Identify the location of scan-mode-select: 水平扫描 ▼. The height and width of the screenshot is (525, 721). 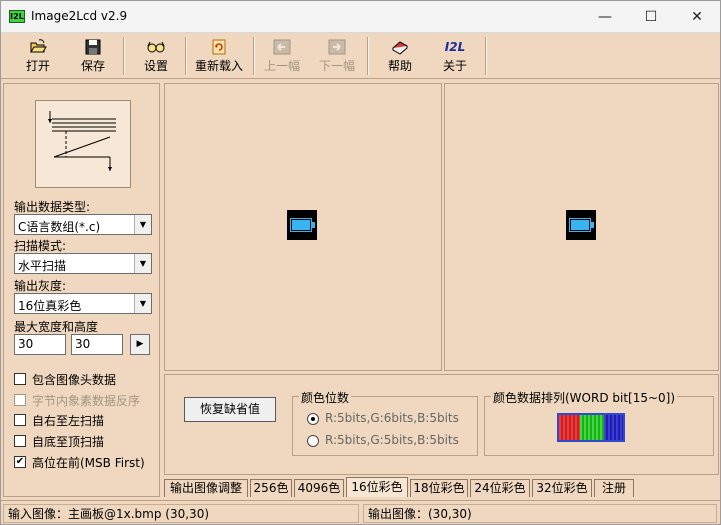
(83, 263).